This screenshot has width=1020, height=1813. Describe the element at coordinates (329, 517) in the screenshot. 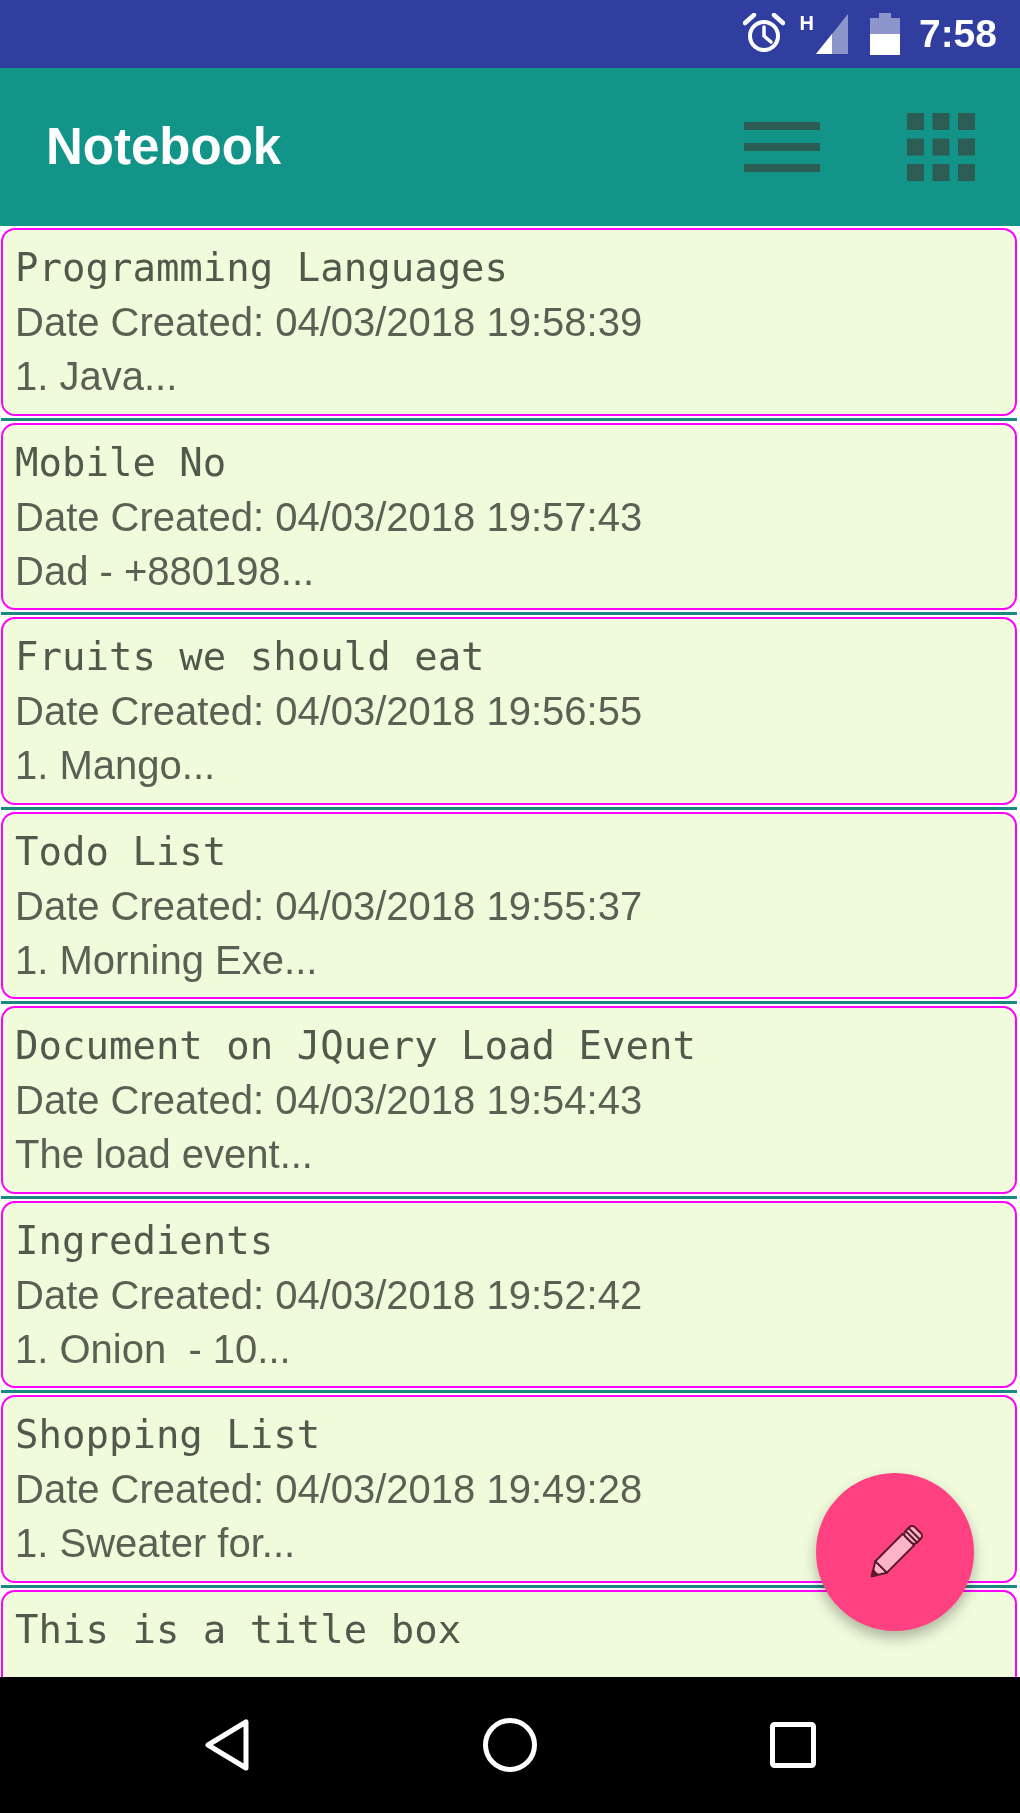

I see `note-date: Date Created: 04/03/2018 19:57:43` at that location.